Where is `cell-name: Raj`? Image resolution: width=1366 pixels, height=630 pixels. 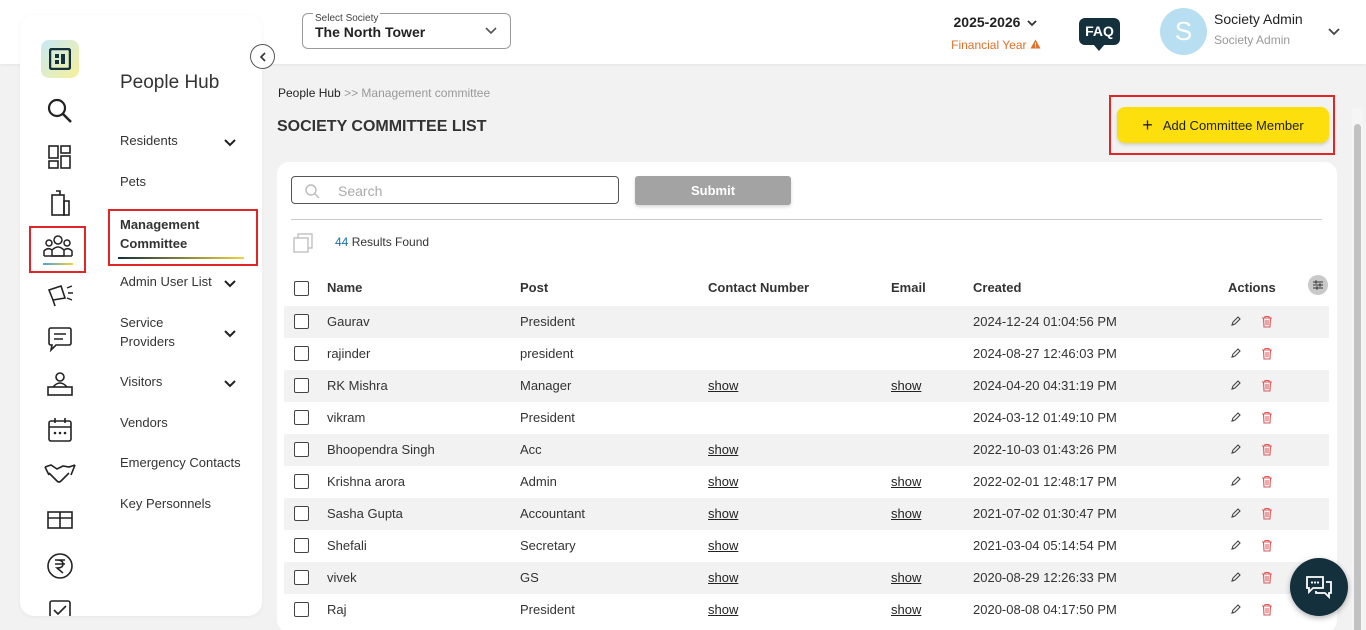
cell-name: Raj is located at coordinates (337, 609).